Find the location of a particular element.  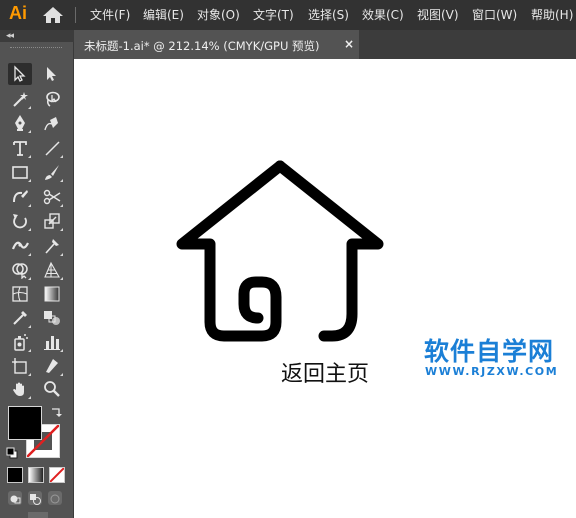

draw-normal-icon is located at coordinates (15, 498).